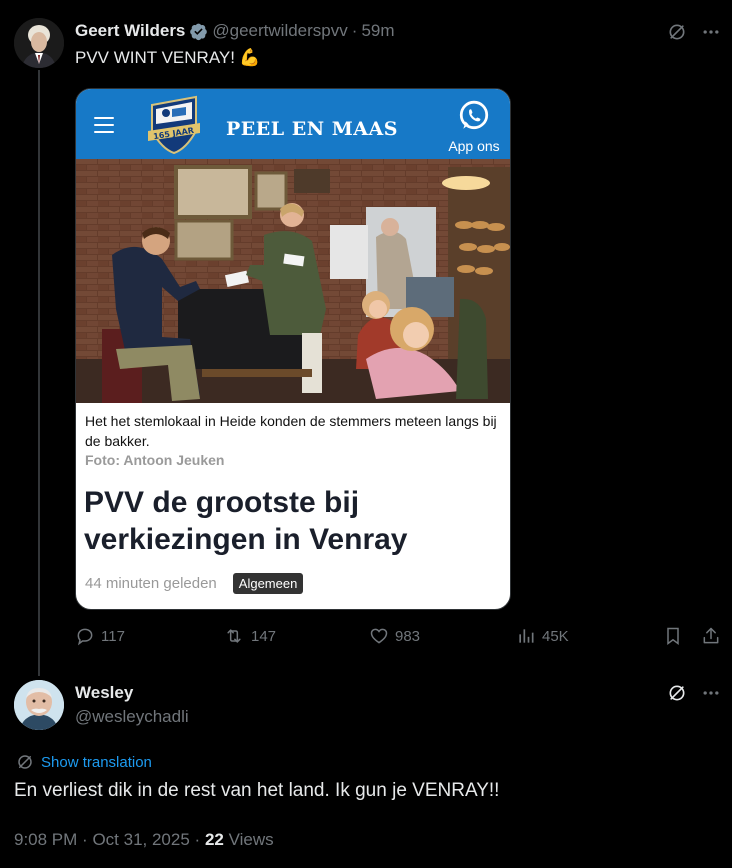 The image size is (732, 868). Describe the element at coordinates (85, 637) in the screenshot. I see `reply-icon` at that location.